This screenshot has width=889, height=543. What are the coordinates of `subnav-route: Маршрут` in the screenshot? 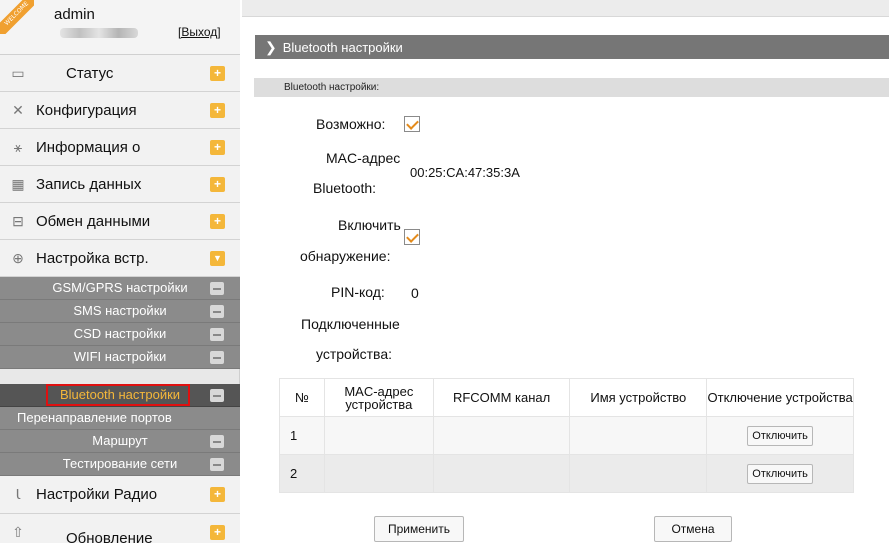 It's located at (120, 441).